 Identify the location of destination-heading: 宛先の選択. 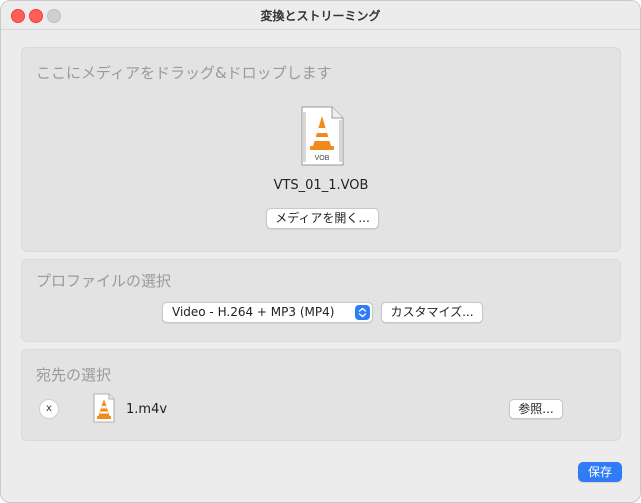
(74, 375).